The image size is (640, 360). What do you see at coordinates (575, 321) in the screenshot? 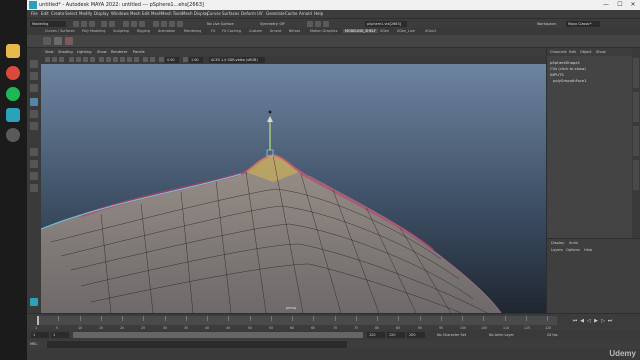
I see `go-to-start-icon: ⏮` at bounding box center [575, 321].